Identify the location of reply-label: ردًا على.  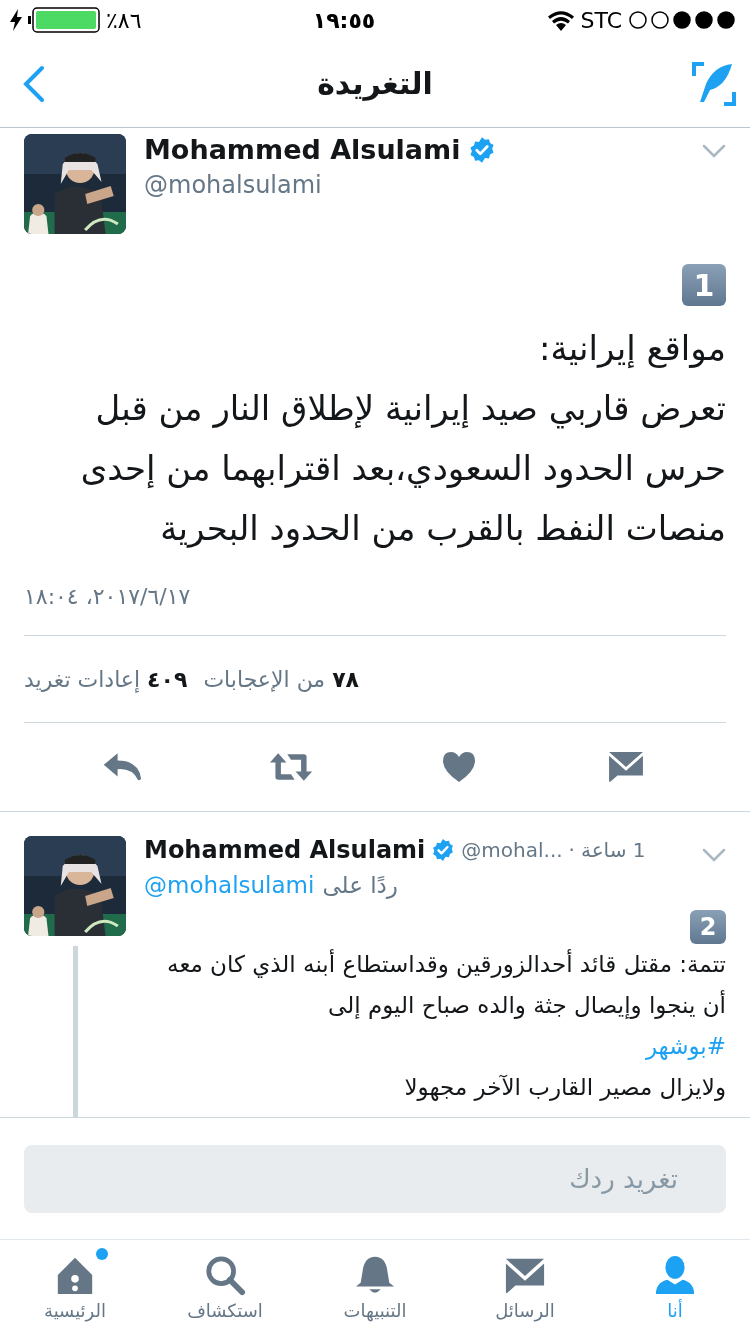
(360, 885).